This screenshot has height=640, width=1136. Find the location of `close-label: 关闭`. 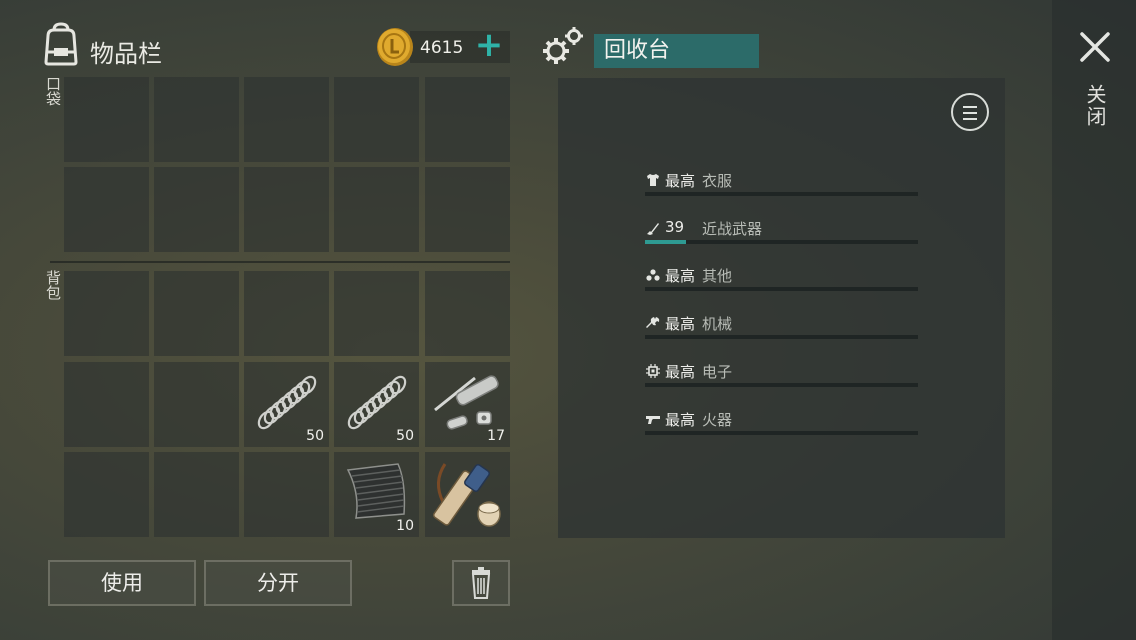

close-label: 关闭 is located at coordinates (1096, 106).